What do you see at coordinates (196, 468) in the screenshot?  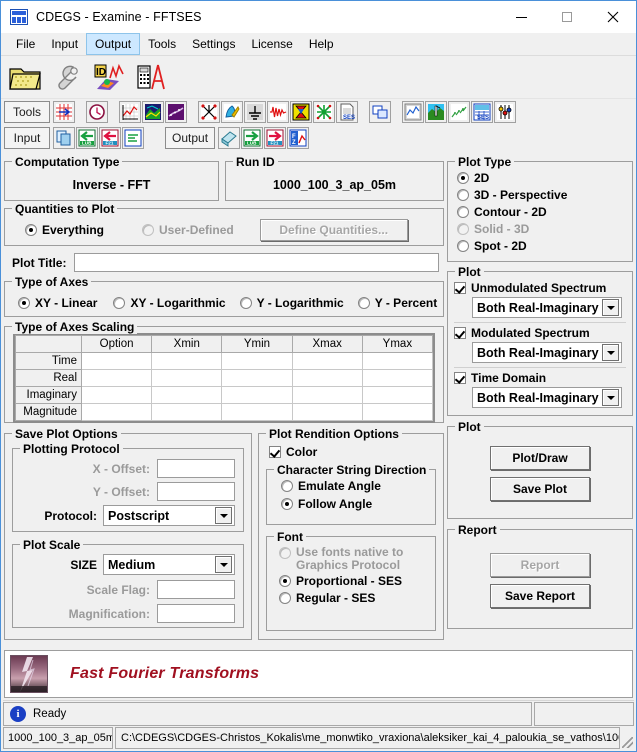 I see `x-offset-input` at bounding box center [196, 468].